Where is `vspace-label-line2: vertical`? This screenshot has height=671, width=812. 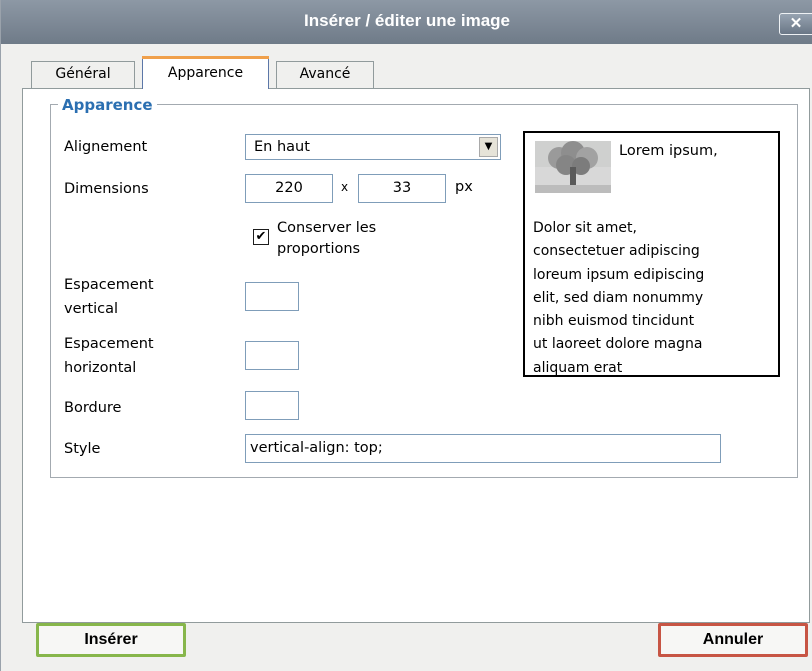
vspace-label-line2: vertical is located at coordinates (91, 309).